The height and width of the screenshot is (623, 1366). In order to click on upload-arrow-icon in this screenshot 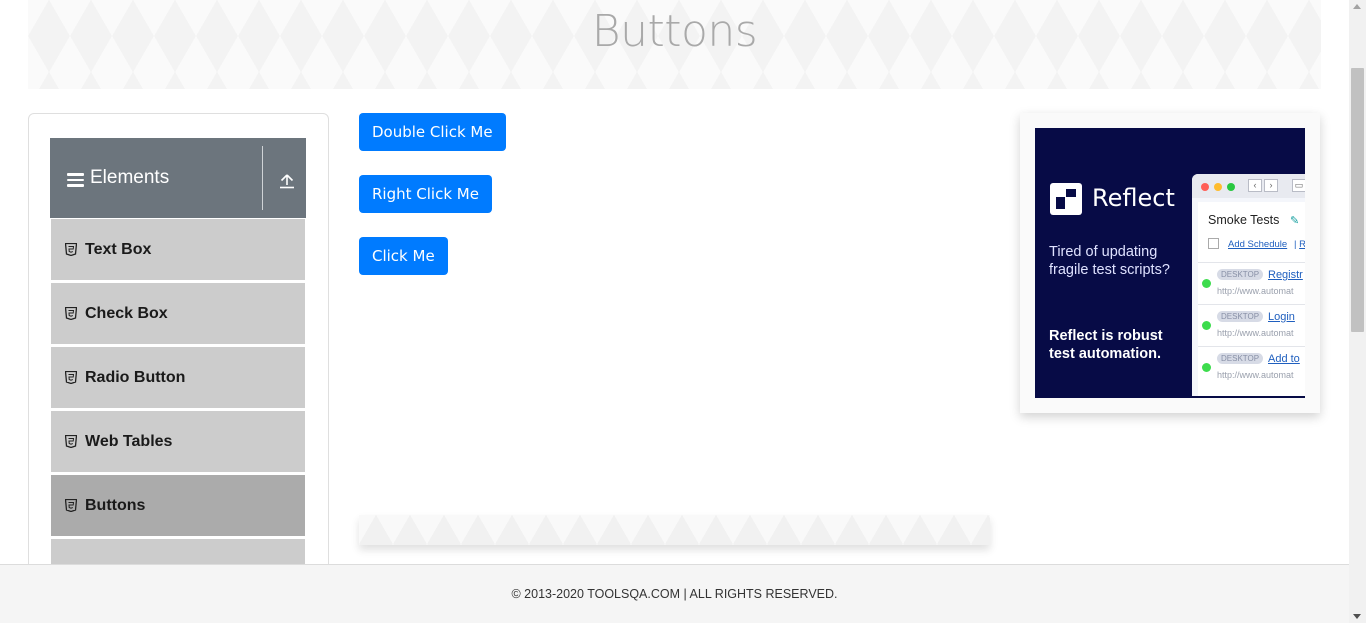, I will do `click(287, 181)`.